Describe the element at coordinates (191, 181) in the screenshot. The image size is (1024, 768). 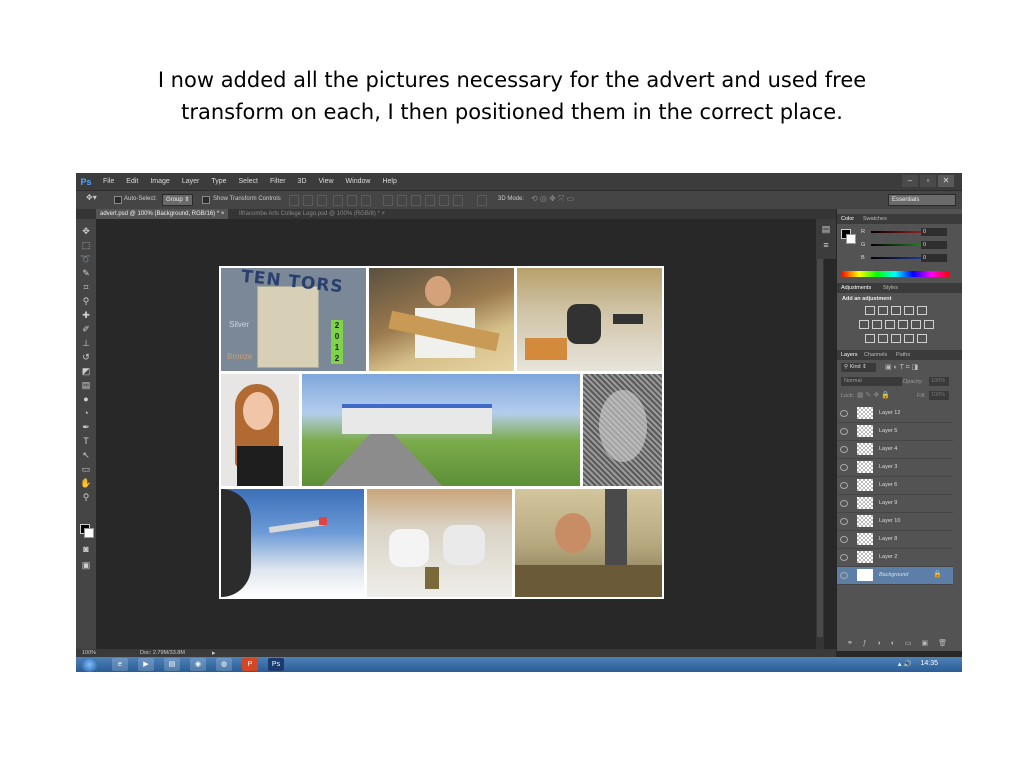
I see `menu-layer: Layer` at that location.